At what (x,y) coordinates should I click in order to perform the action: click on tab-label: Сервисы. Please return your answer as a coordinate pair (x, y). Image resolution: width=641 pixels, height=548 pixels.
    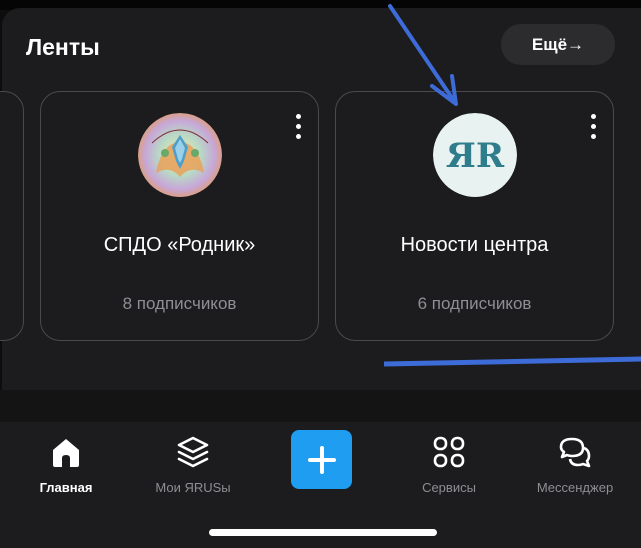
    Looking at the image, I should click on (449, 487).